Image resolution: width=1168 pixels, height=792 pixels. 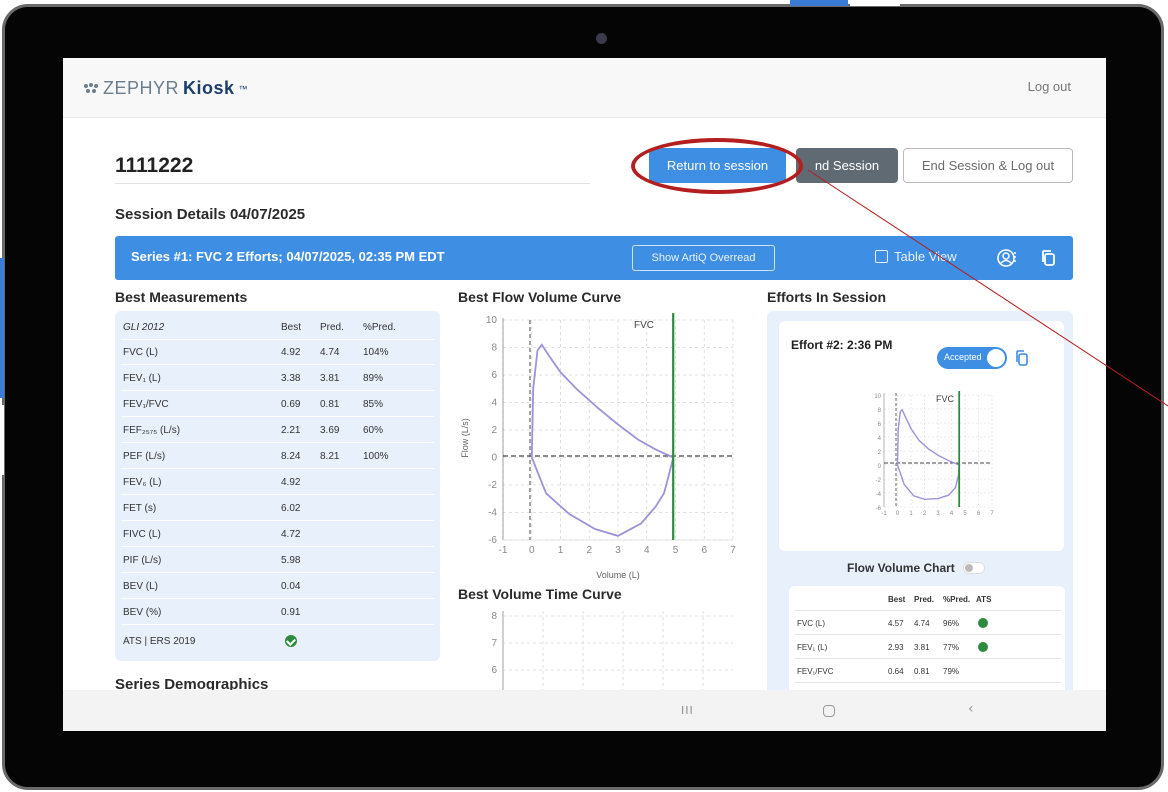 I want to click on back-icon: ‹, so click(x=971, y=709).